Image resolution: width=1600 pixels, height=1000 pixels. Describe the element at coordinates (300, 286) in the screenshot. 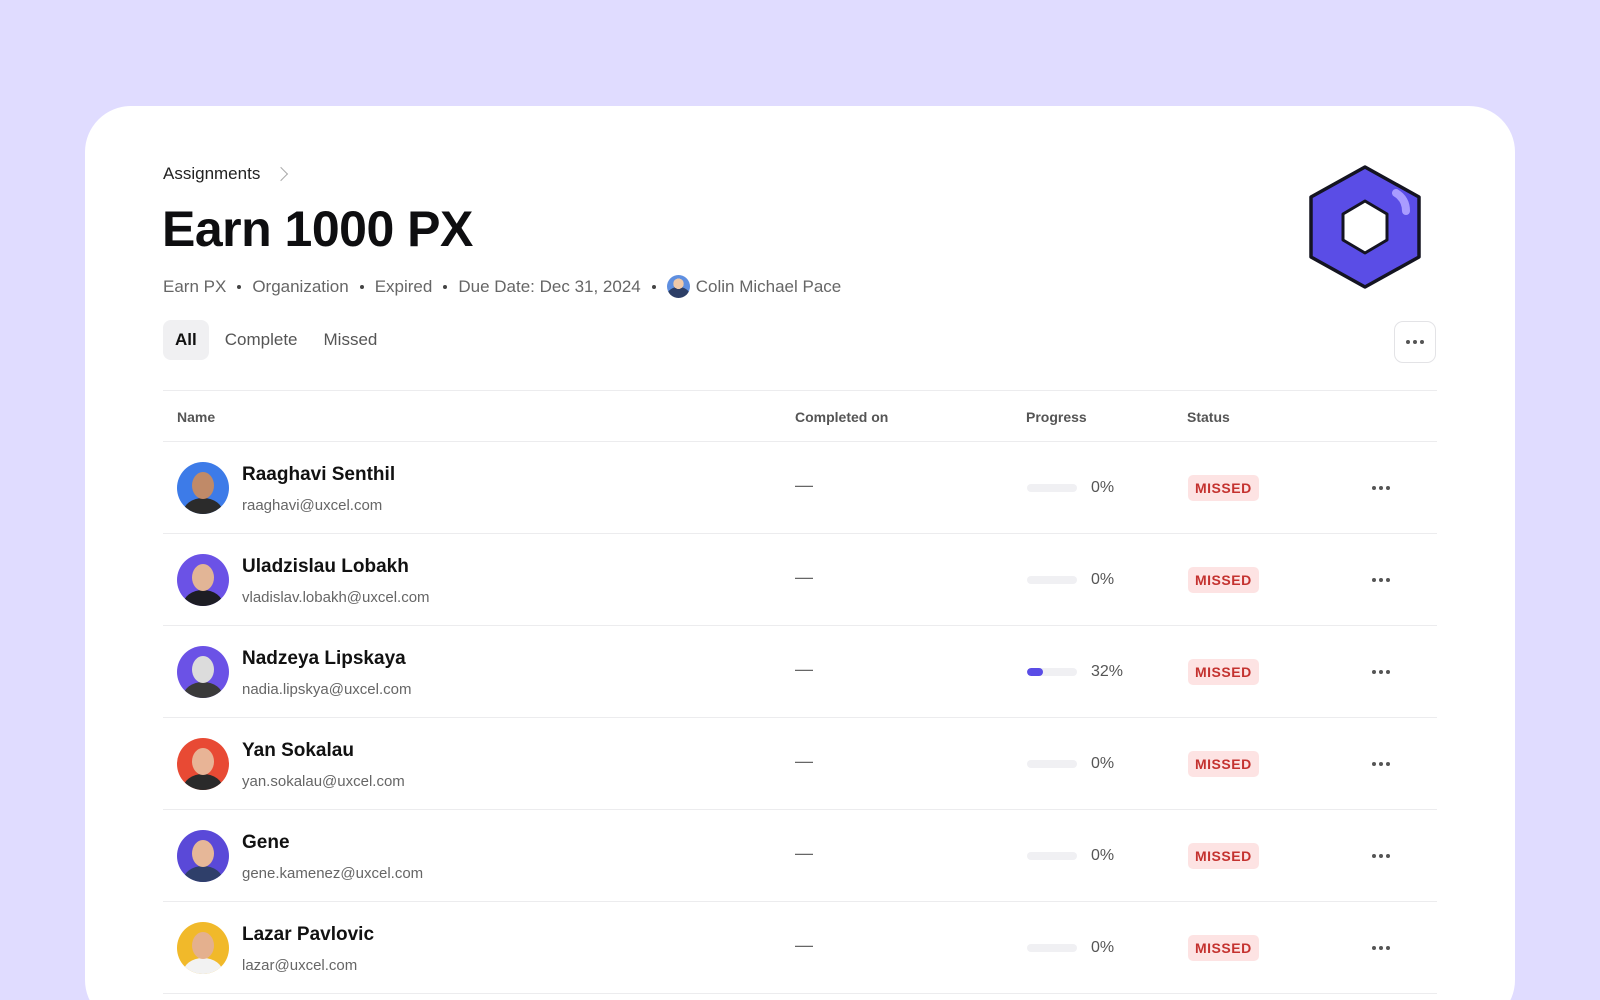

I see `meta-scope: Organization` at that location.